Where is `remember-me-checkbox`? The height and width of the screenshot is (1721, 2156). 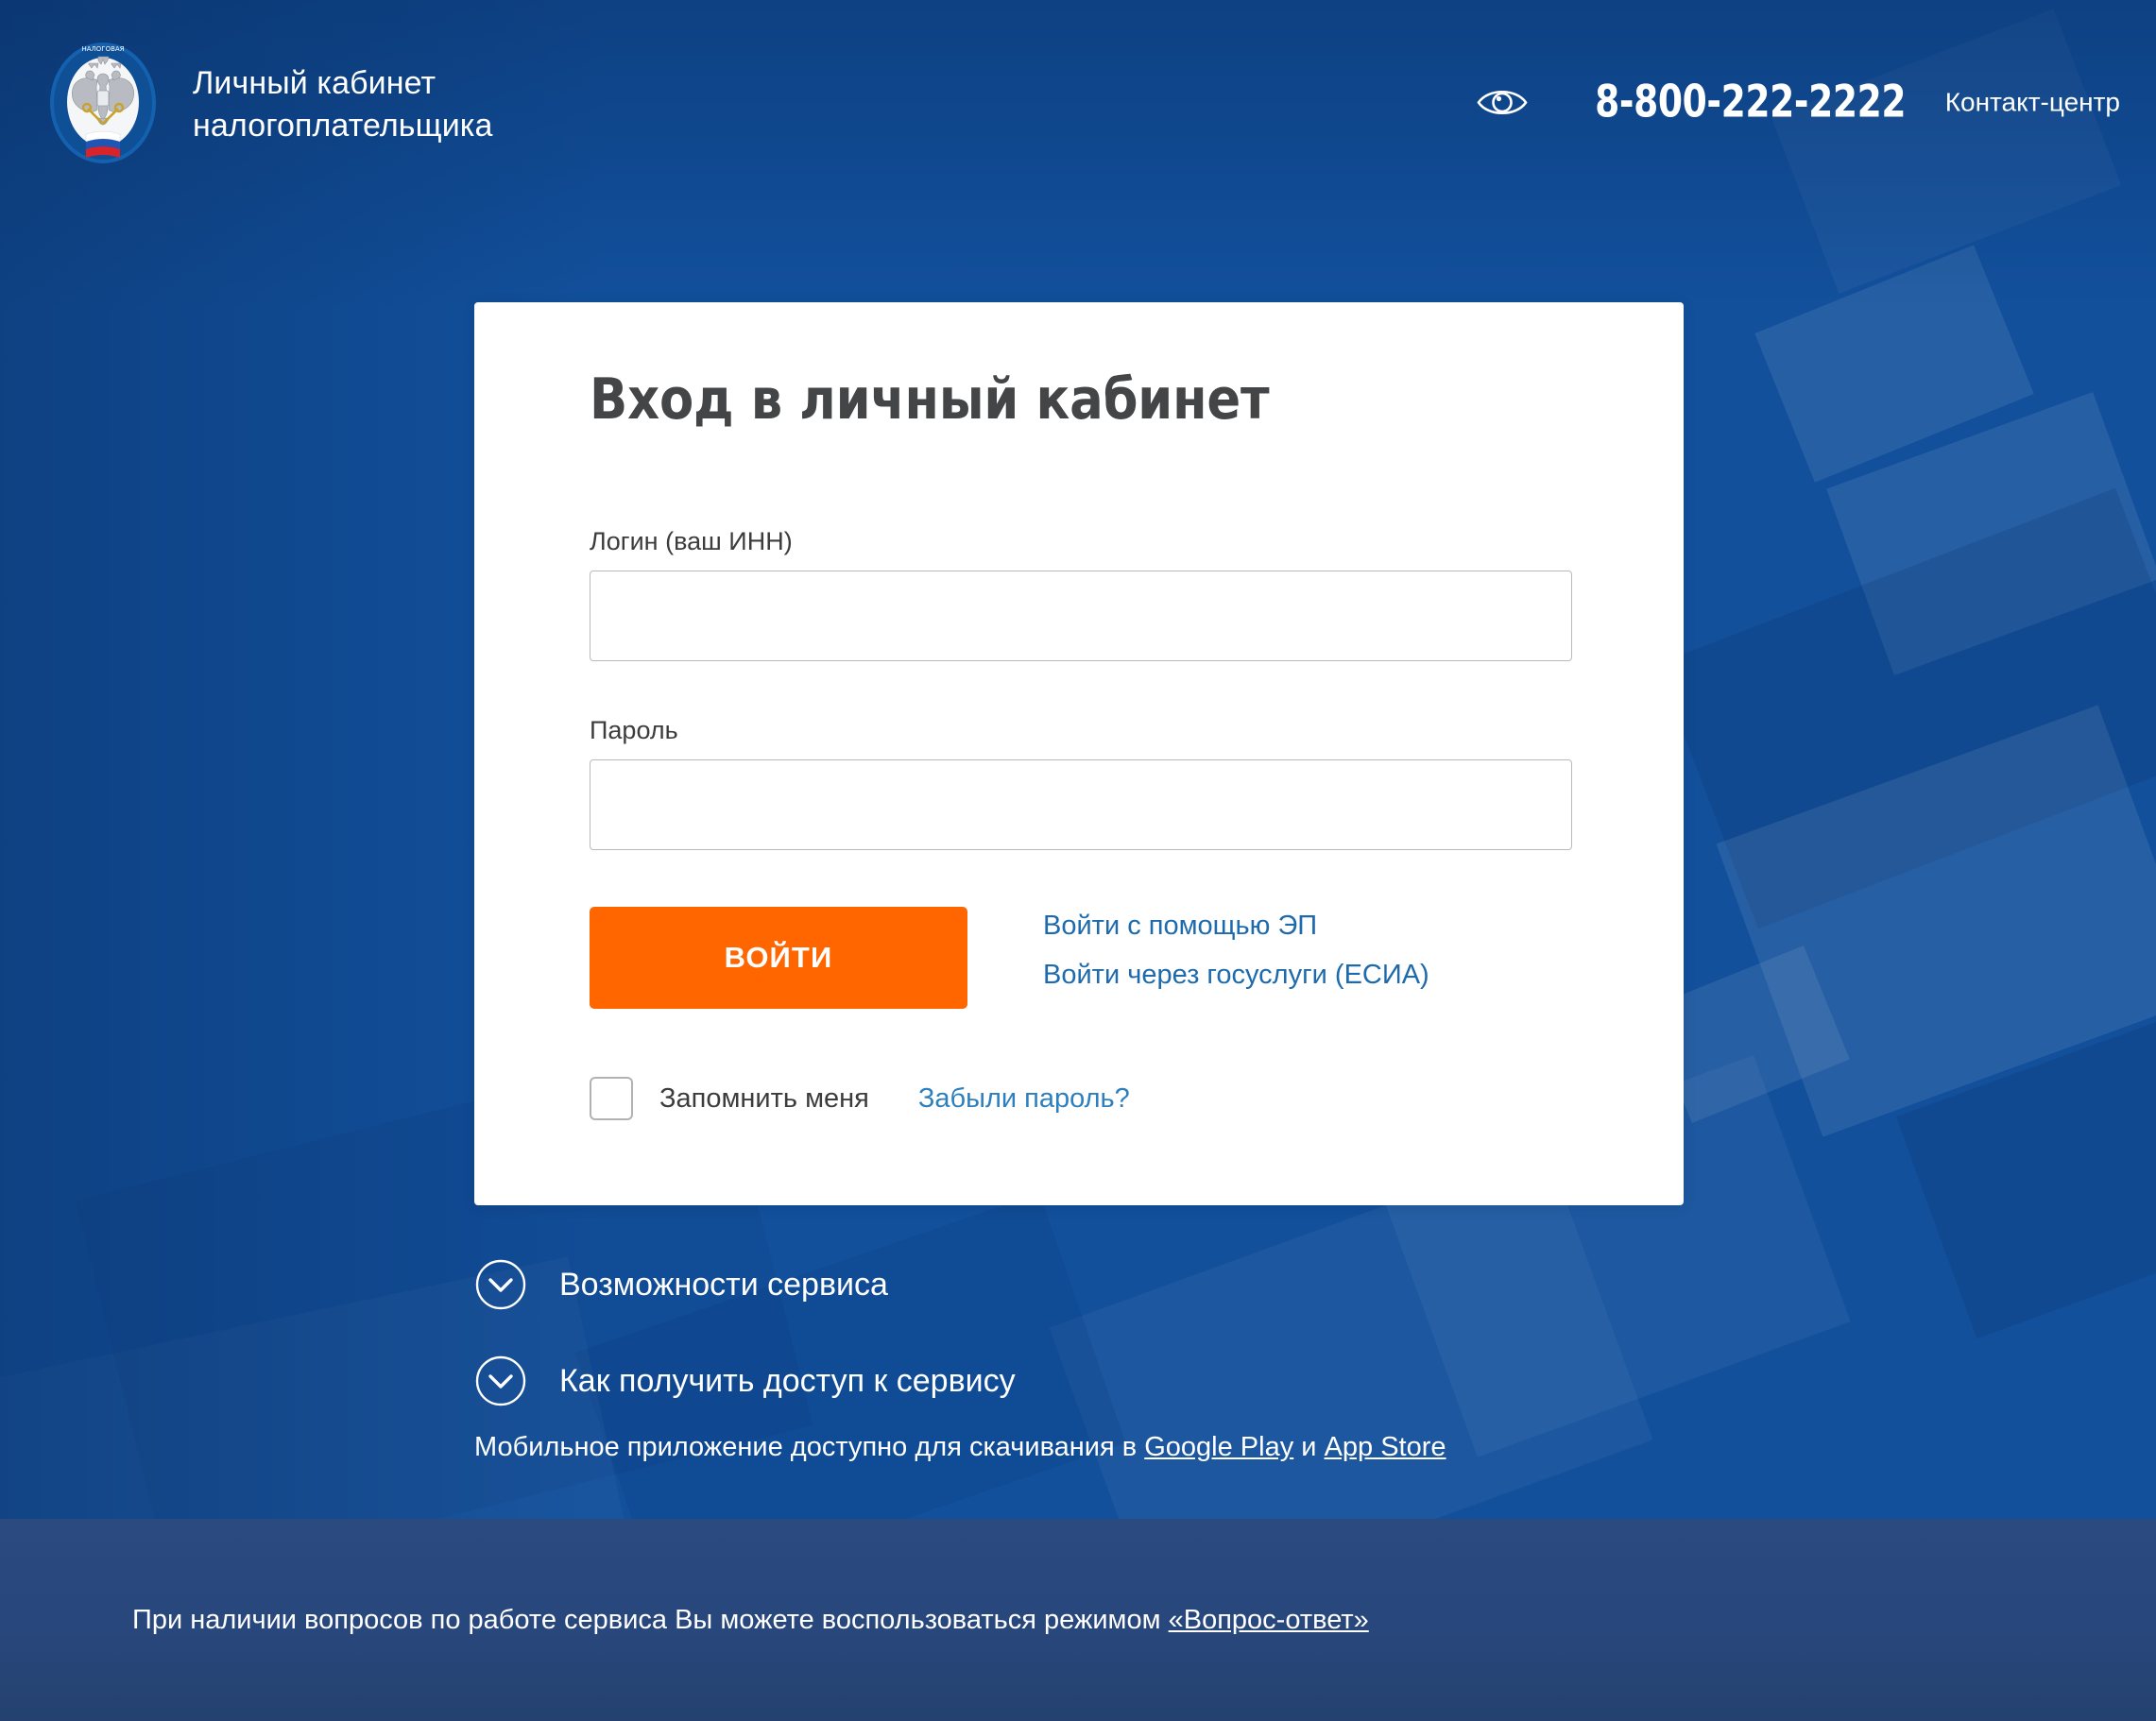 remember-me-checkbox is located at coordinates (611, 1098).